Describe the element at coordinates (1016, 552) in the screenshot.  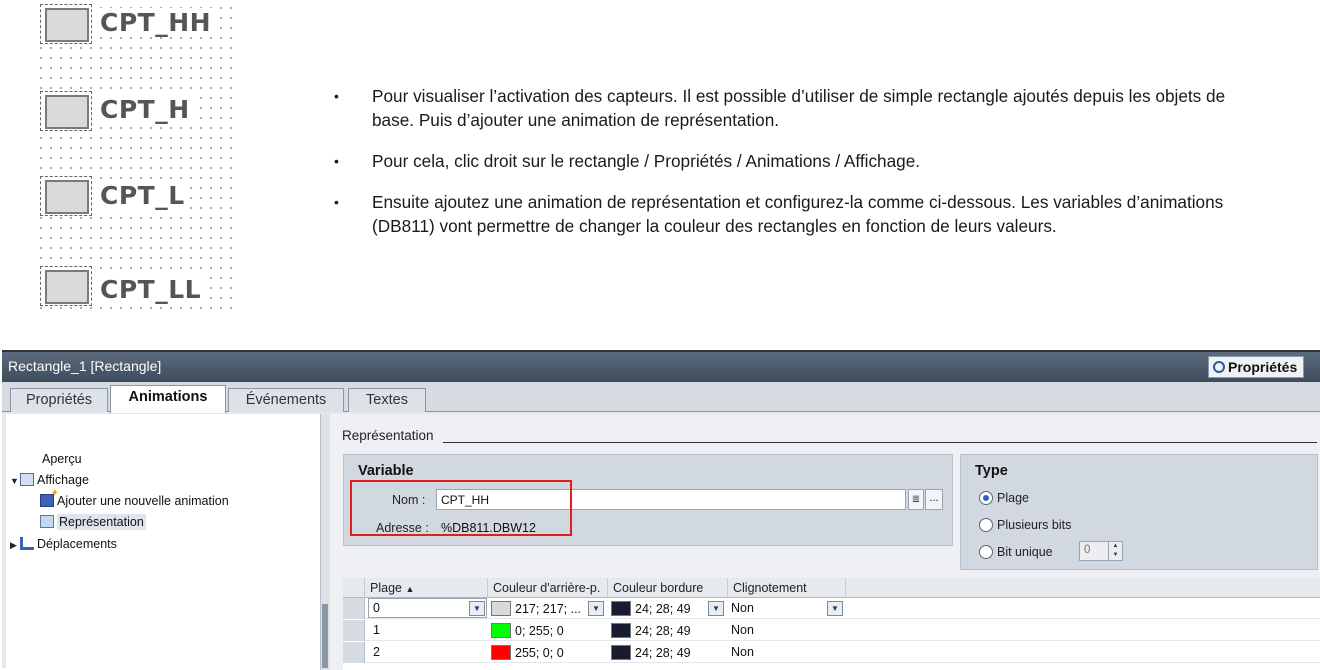
I see `radio-bit-unique: Bit unique` at that location.